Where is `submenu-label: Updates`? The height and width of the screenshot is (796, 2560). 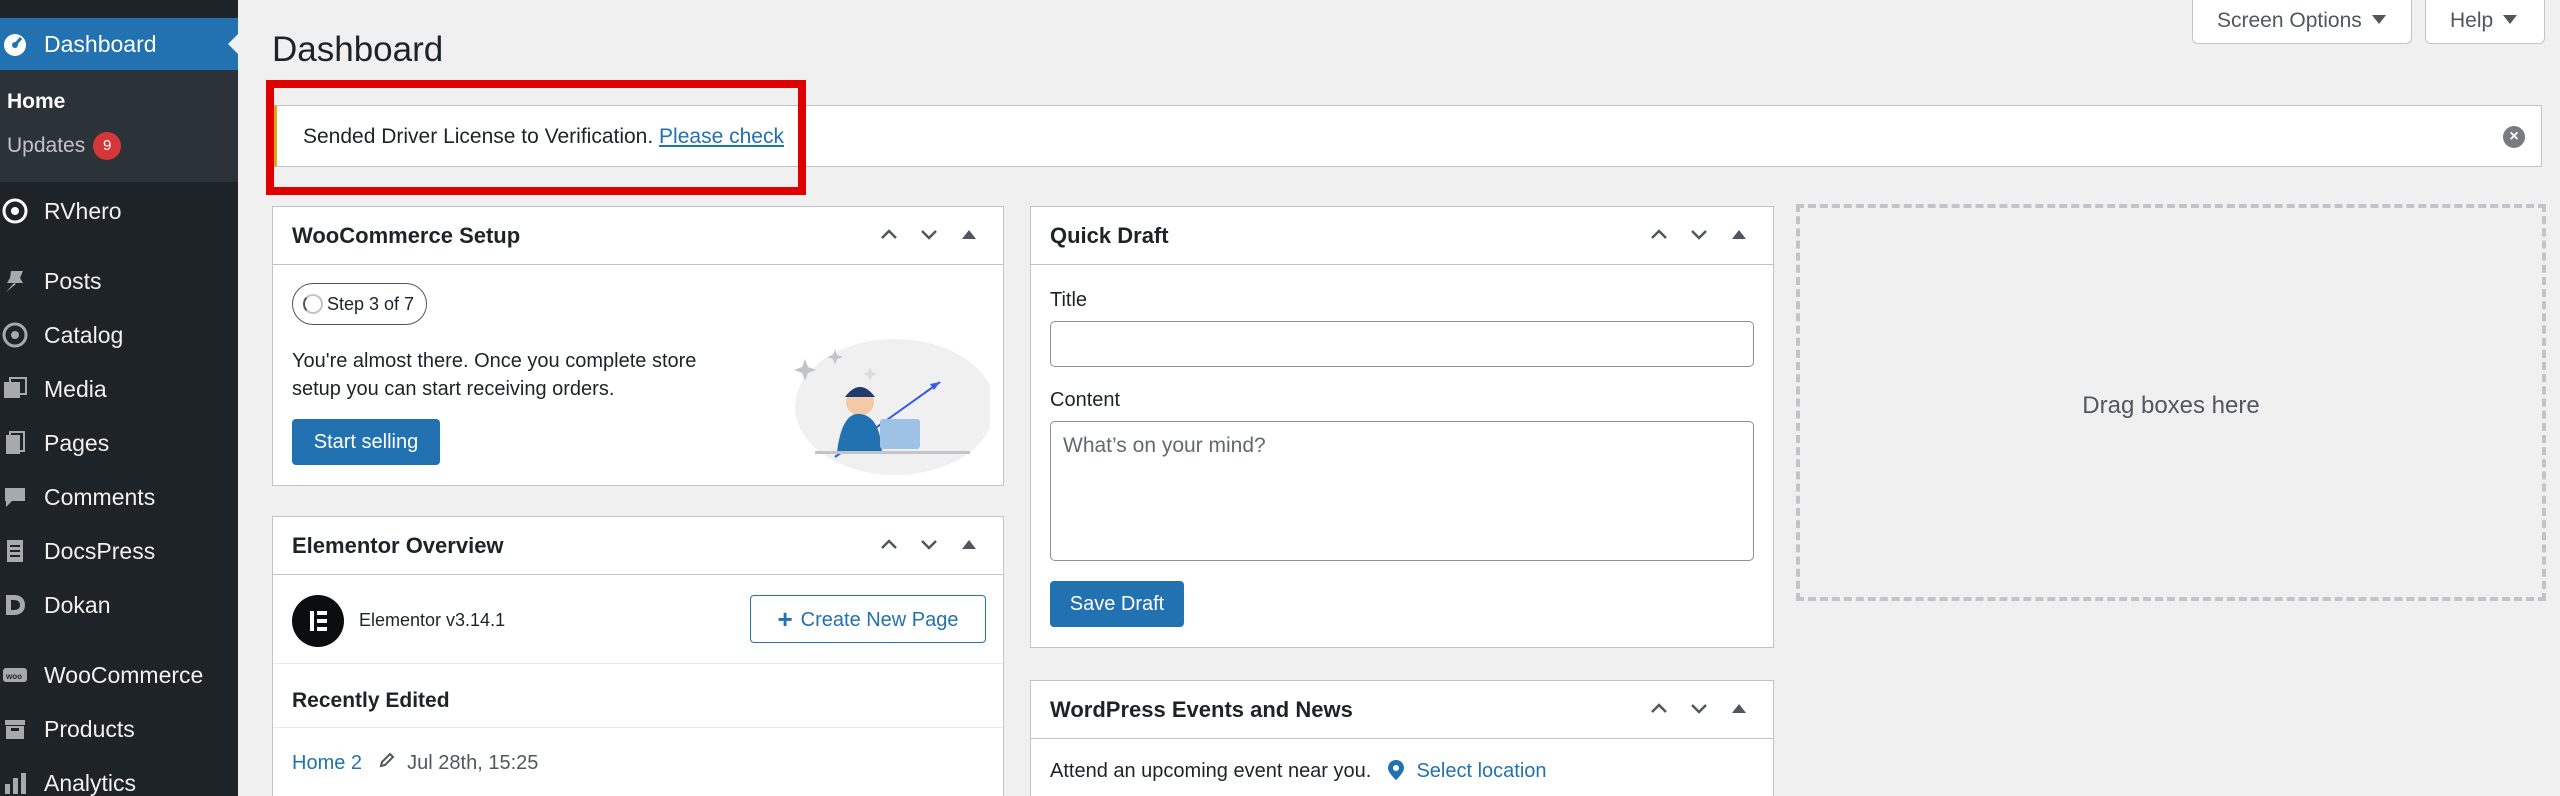
submenu-label: Updates is located at coordinates (46, 145).